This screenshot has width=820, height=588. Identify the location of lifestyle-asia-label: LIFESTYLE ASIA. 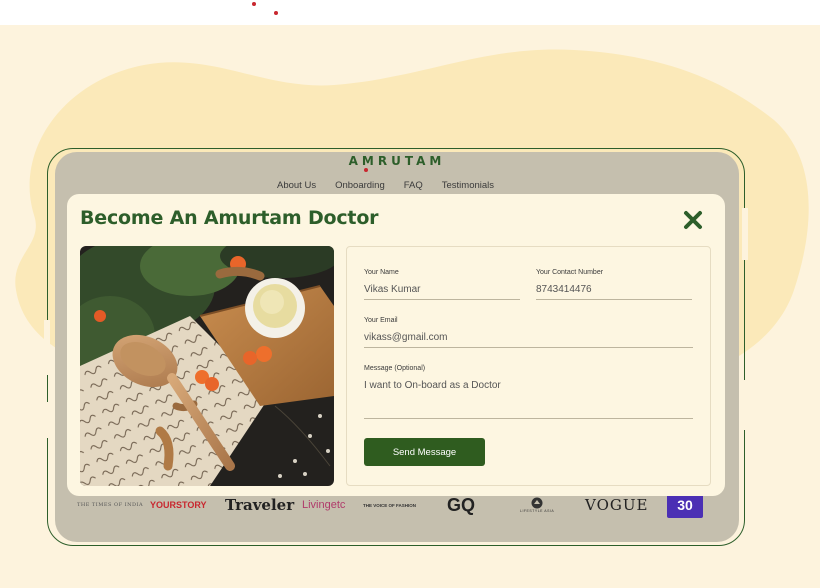
(537, 511).